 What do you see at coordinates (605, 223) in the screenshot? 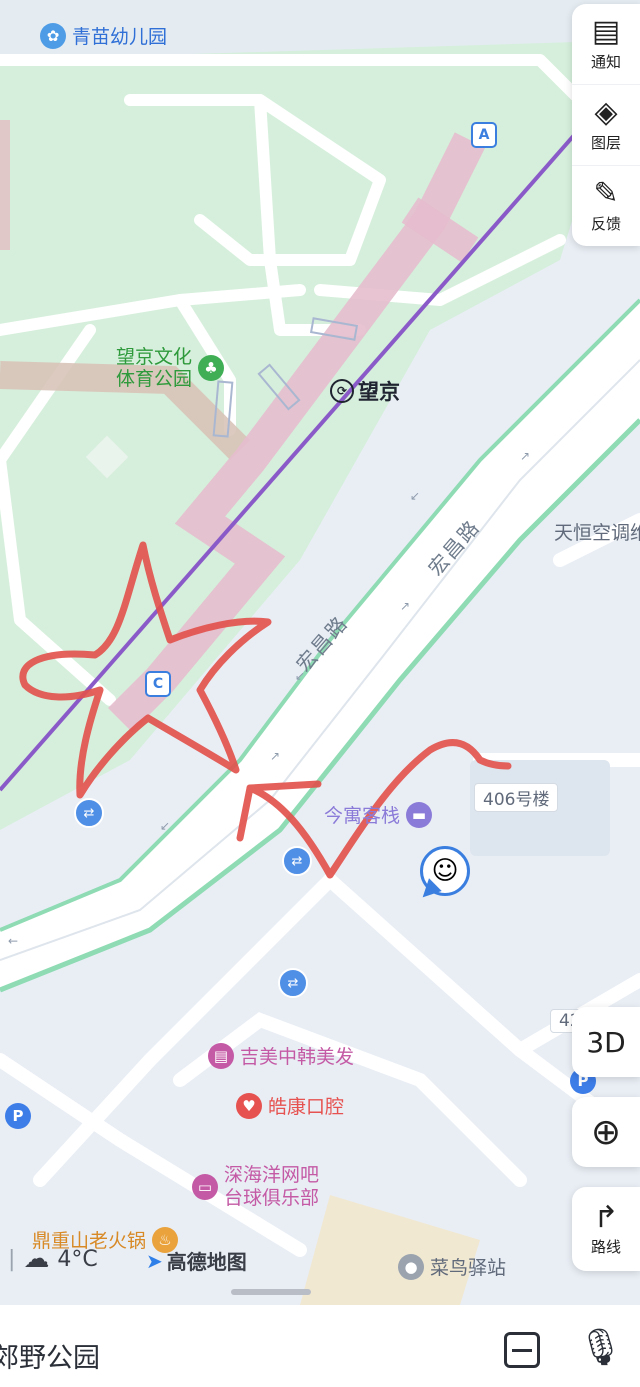
I see `feedback-label: 反馈` at bounding box center [605, 223].